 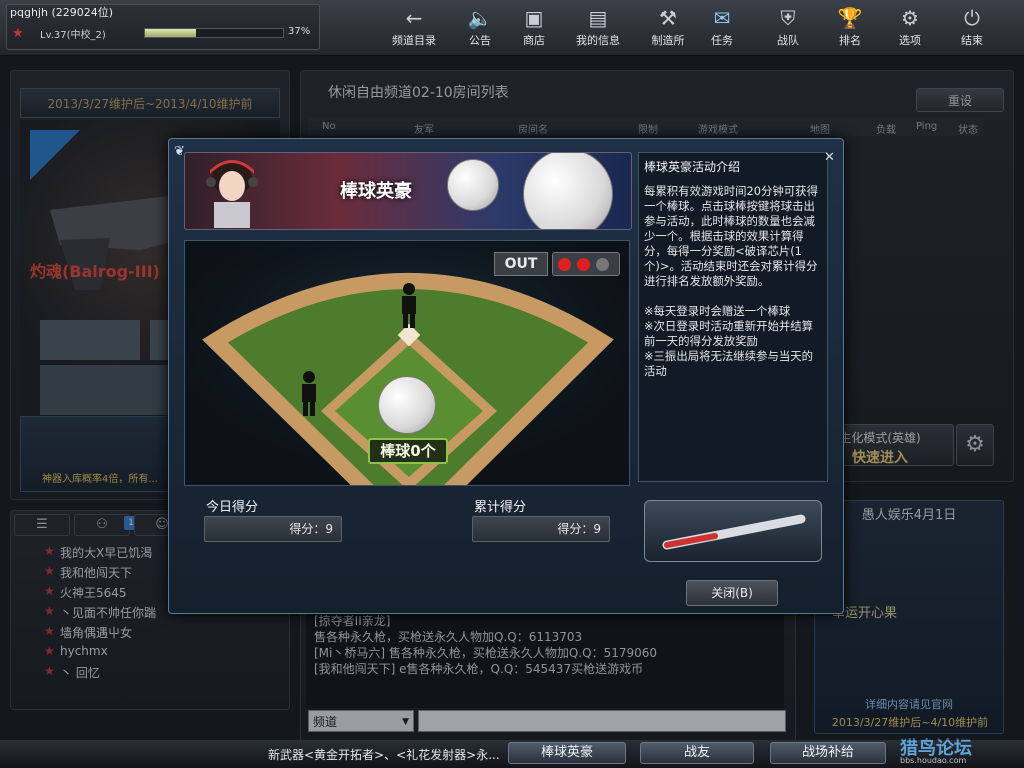 I want to click on nav-label: 商店, so click(x=534, y=40).